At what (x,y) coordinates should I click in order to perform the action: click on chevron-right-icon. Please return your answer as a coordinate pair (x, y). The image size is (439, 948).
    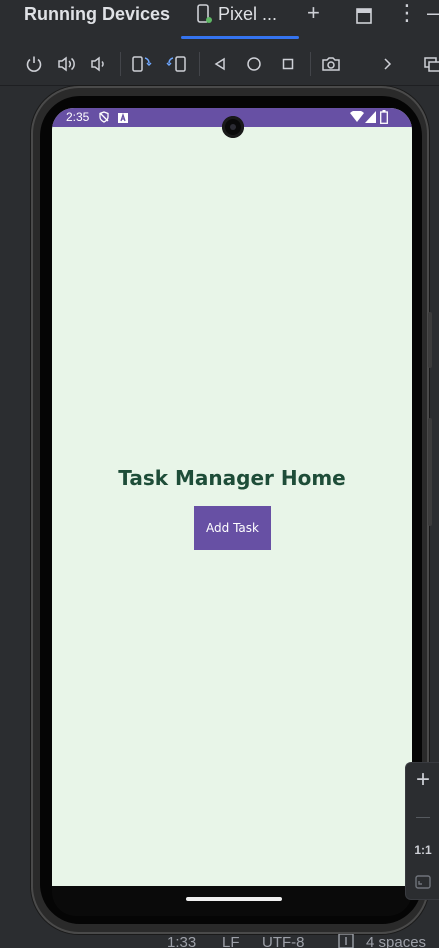
    Looking at the image, I should click on (387, 64).